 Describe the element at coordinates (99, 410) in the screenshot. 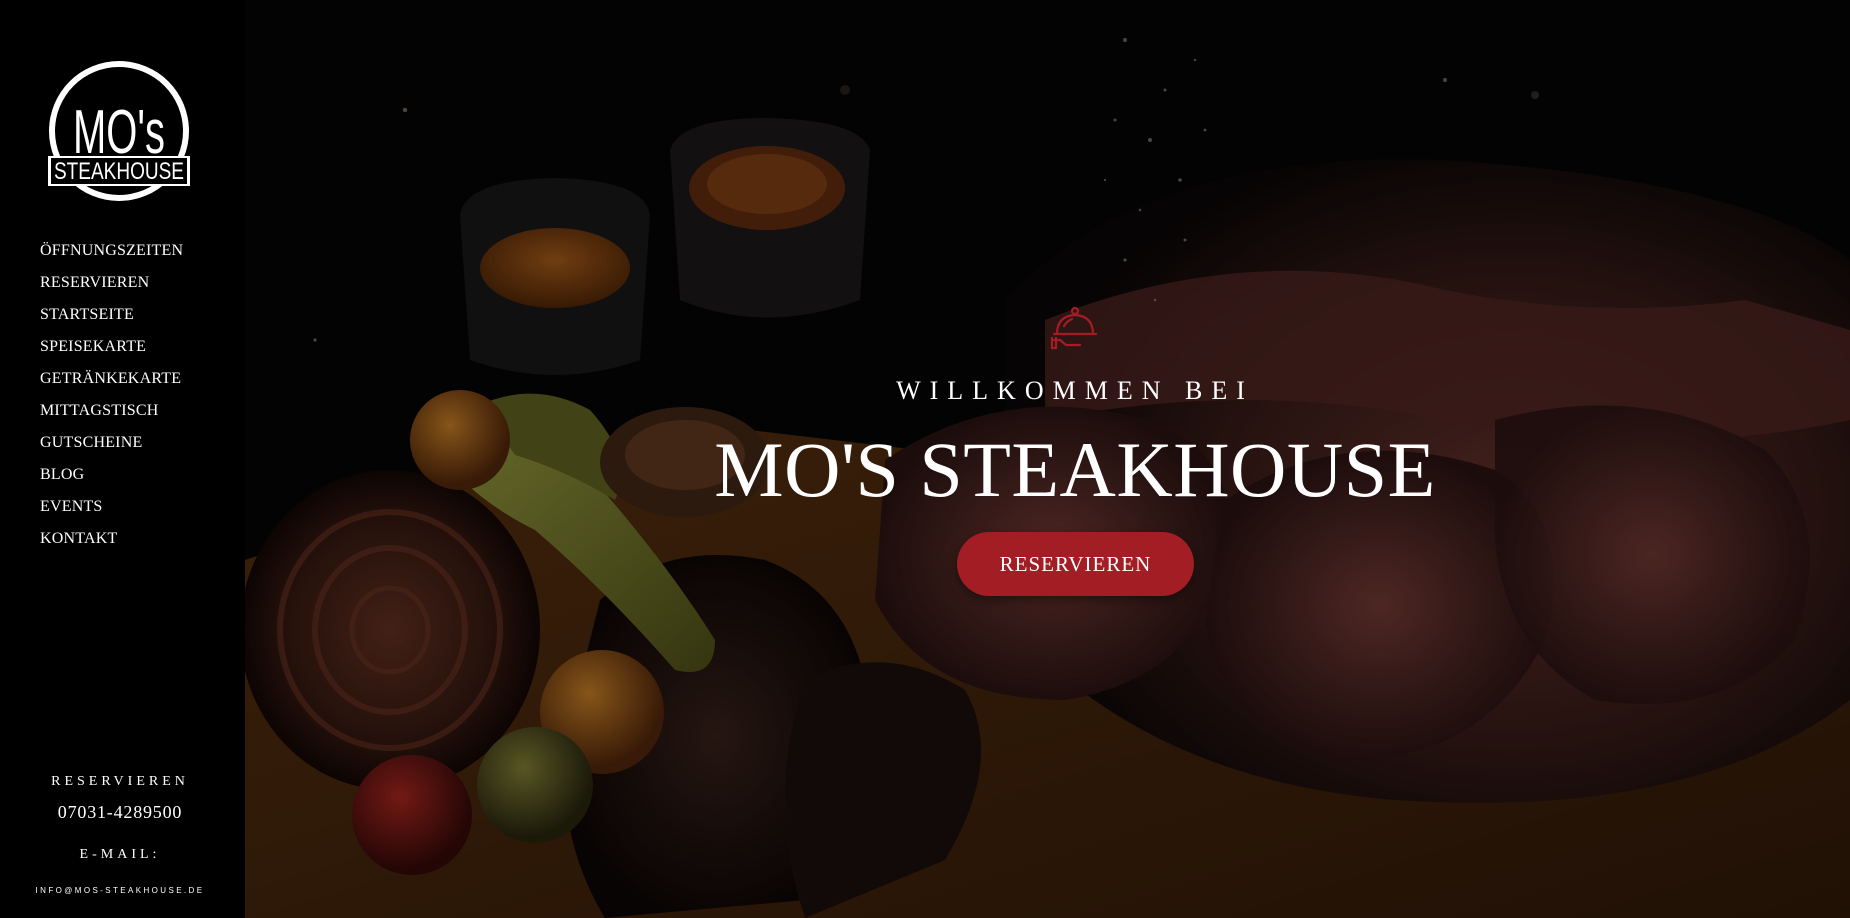

I see `nav-link-mittagstisch: MITTAGSTISCH` at that location.